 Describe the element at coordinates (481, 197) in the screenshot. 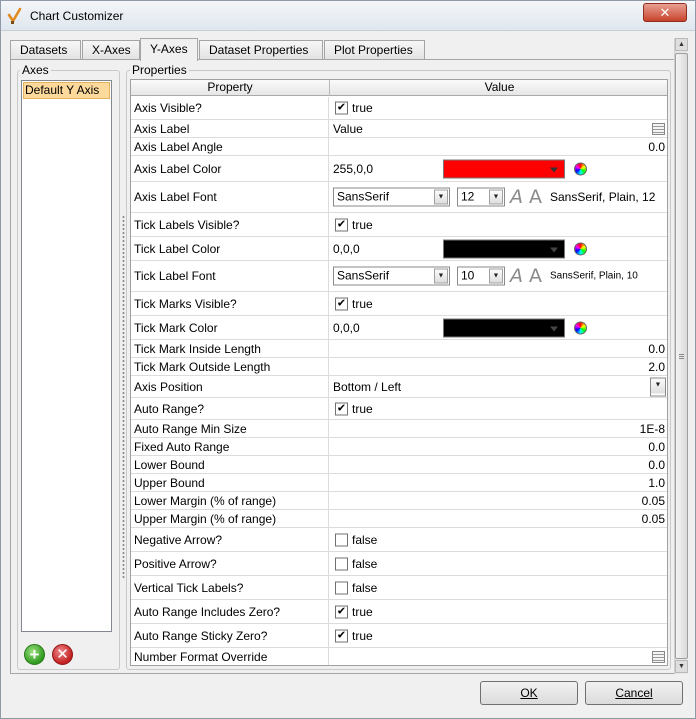

I see `font-size-select: 12 ▼` at that location.